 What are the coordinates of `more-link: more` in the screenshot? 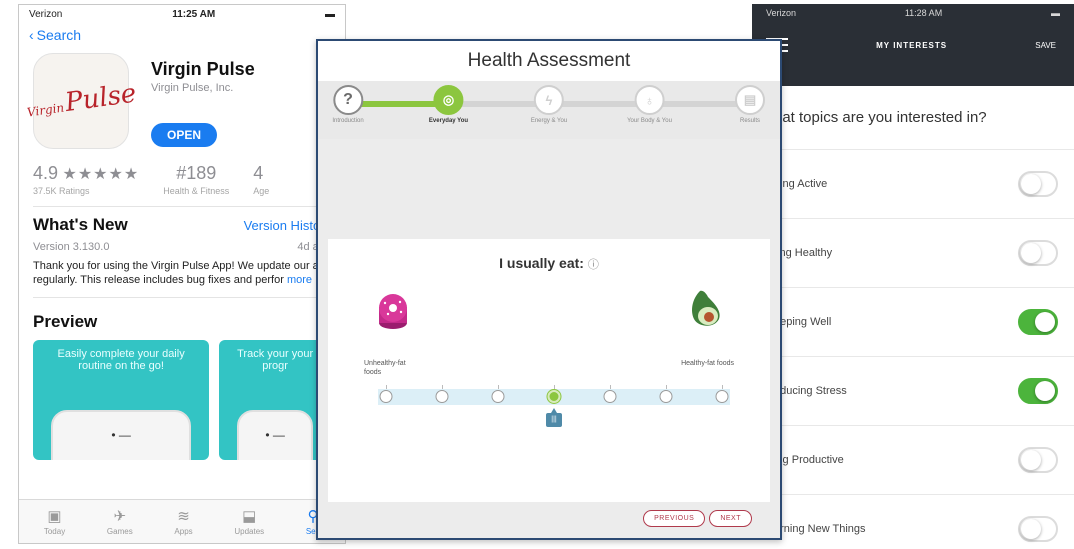 It's located at (299, 280).